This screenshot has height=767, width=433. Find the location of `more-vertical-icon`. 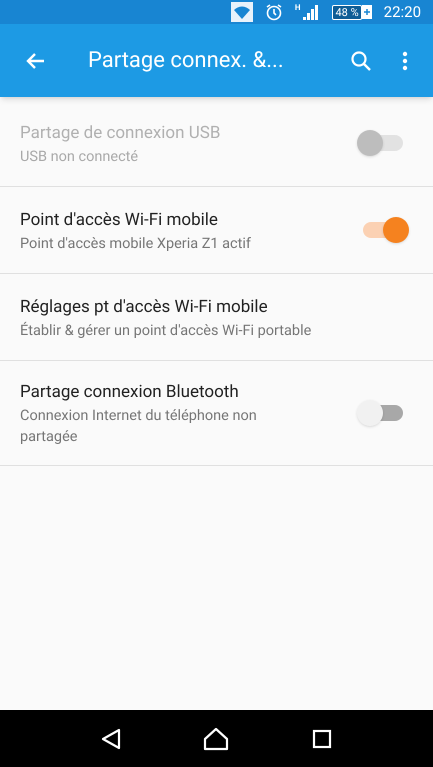

more-vertical-icon is located at coordinates (405, 60).